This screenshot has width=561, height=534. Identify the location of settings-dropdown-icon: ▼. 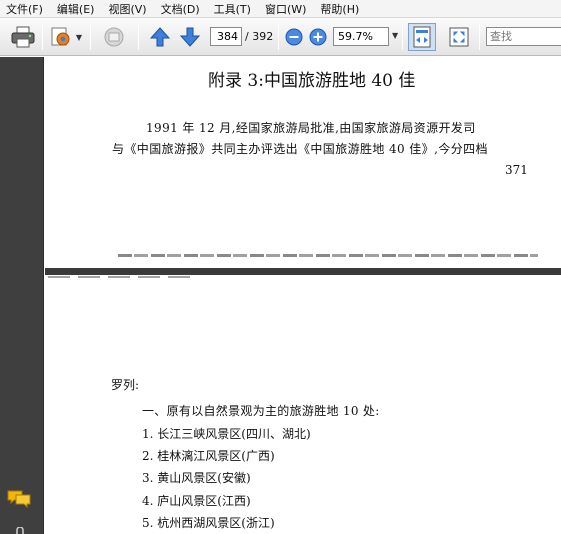
(79, 37).